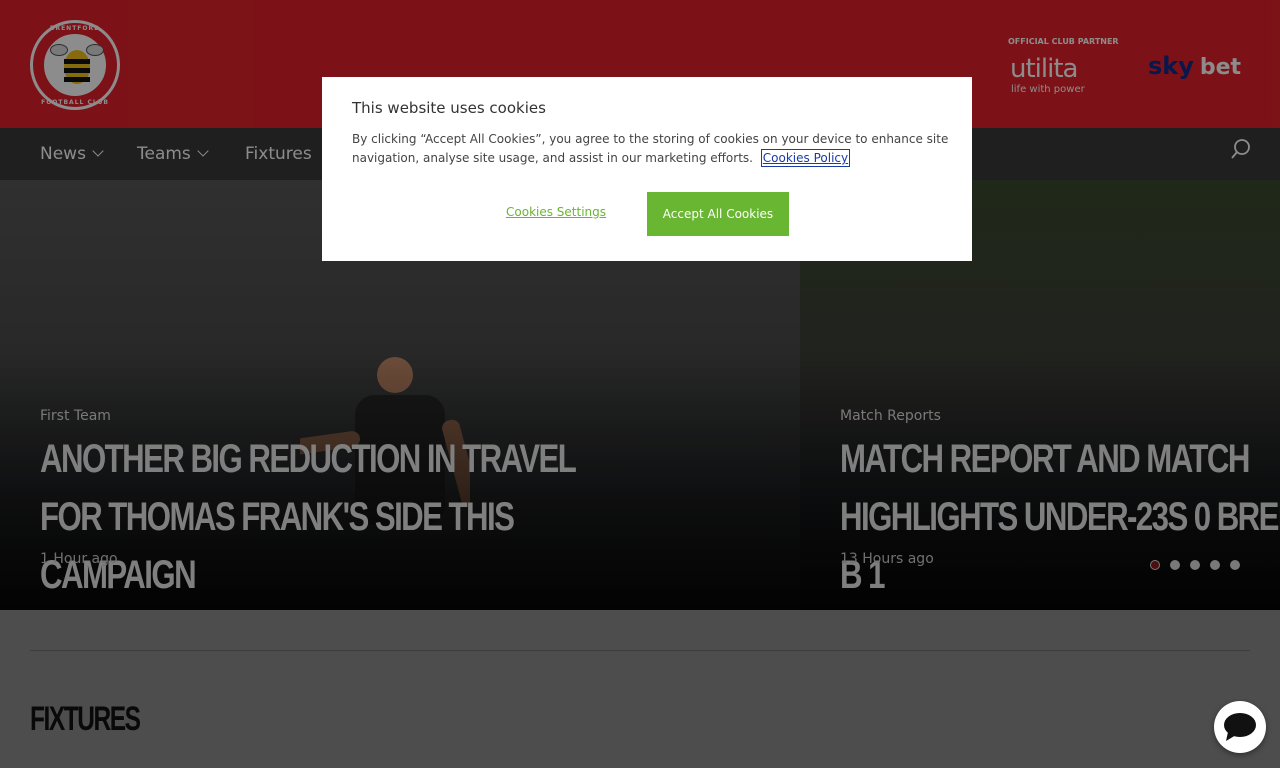 The width and height of the screenshot is (1280, 768). I want to click on cookie-title: This website uses cookies, so click(449, 108).